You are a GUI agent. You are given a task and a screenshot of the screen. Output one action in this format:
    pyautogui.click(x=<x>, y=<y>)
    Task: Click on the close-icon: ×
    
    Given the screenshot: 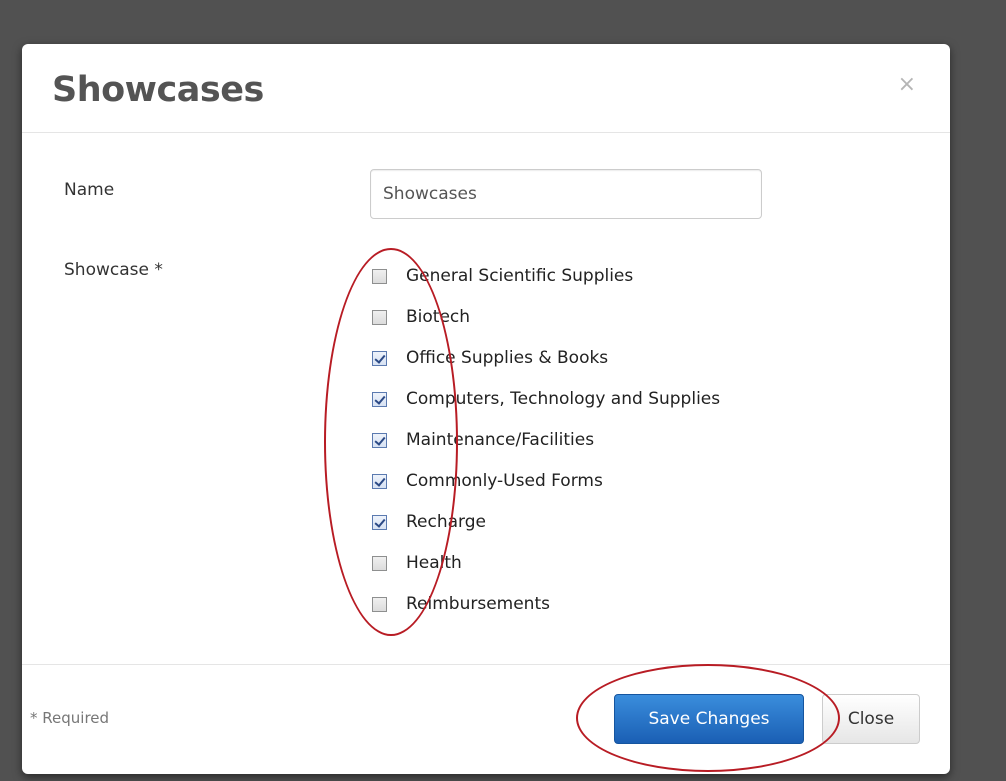 What is the action you would take?
    pyautogui.click(x=907, y=85)
    